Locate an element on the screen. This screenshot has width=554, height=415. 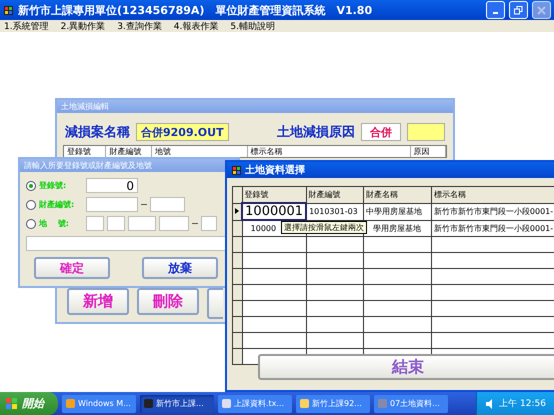
row-pointer-icon is located at coordinates (237, 211).